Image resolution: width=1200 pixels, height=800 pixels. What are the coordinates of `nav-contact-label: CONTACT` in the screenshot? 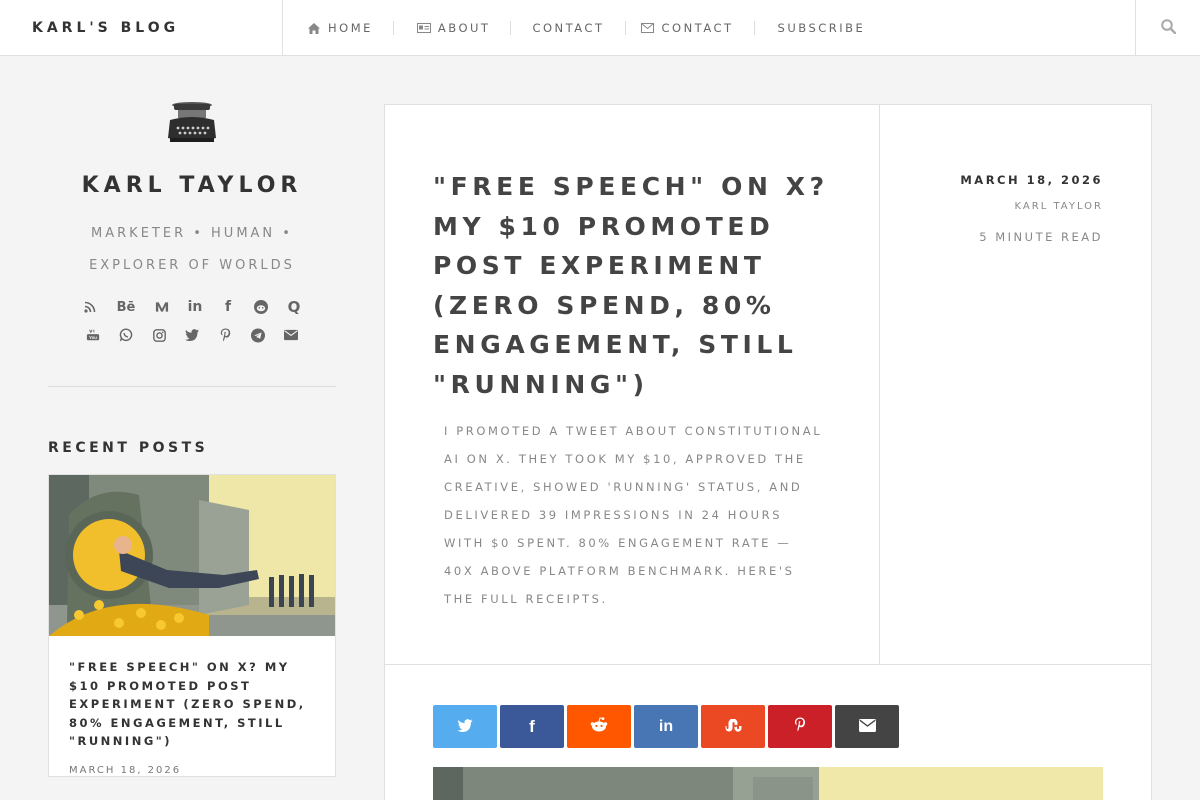 It's located at (568, 28).